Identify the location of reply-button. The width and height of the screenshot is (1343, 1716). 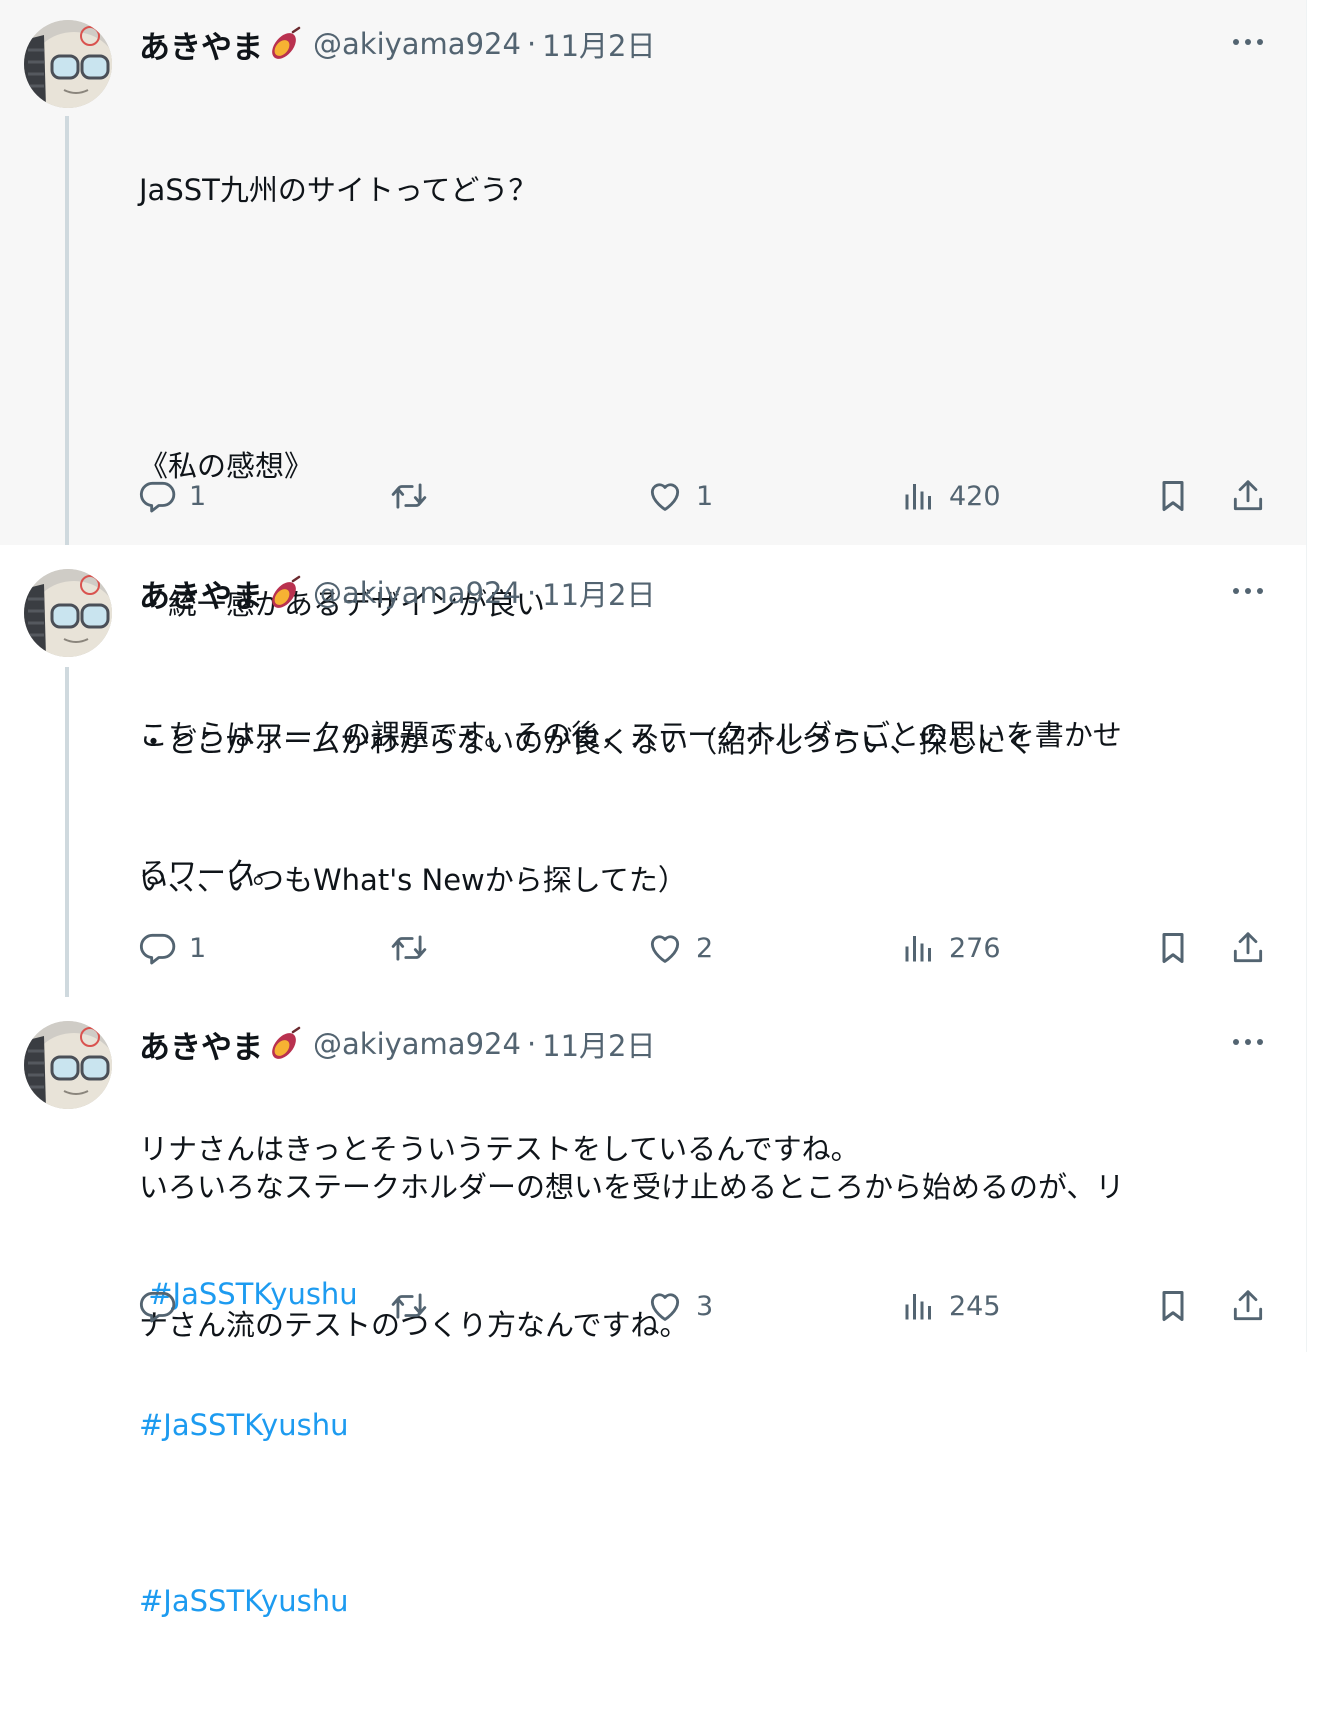
(164, 1306).